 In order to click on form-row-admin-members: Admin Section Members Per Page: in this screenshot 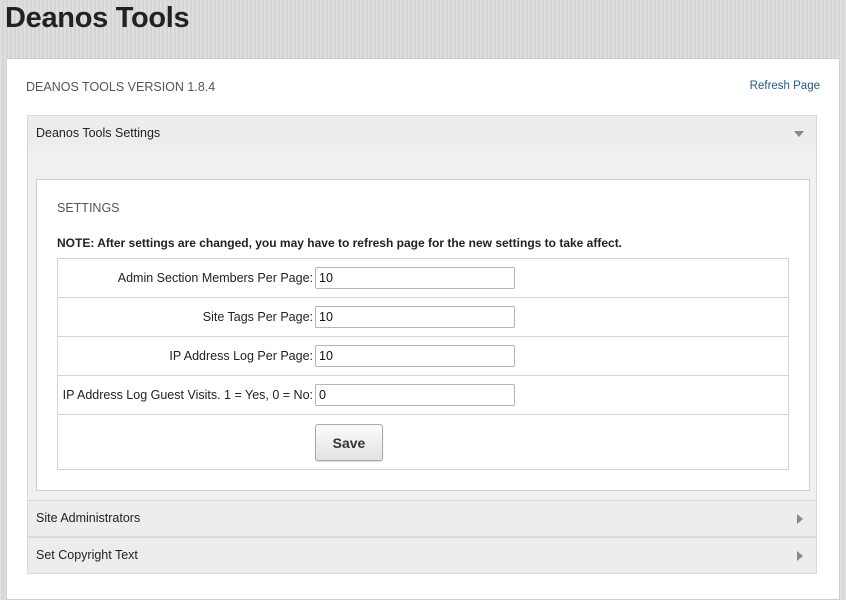, I will do `click(423, 278)`.